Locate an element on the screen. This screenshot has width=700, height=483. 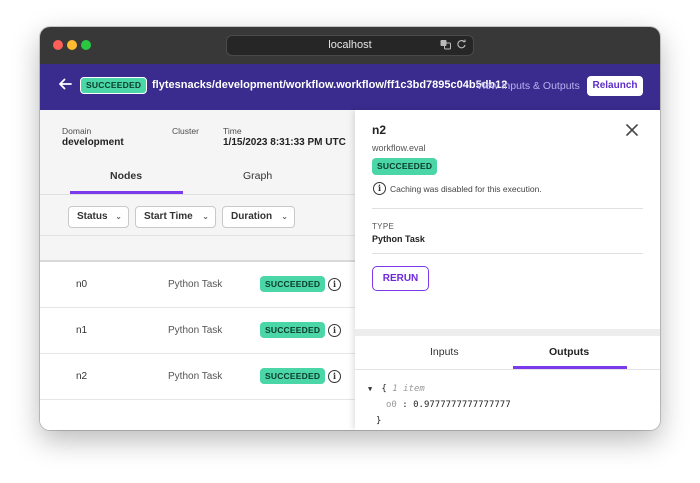
cache-note: Caching was disabled for this execution. is located at coordinates (466, 189).